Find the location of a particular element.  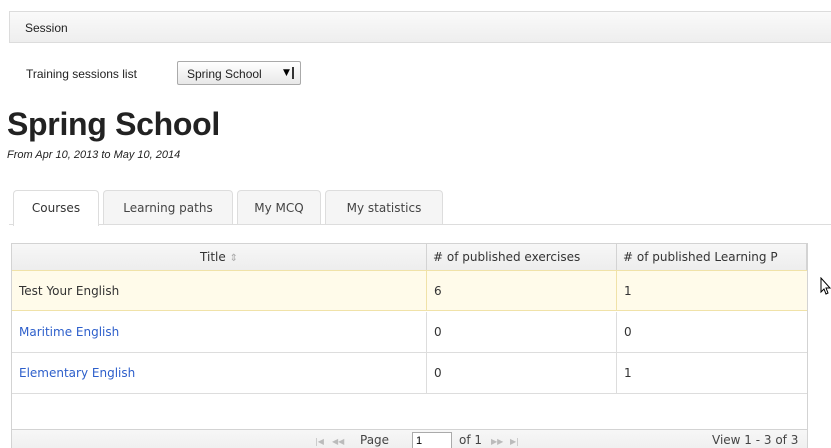

table-row: Test Your English 6 1 is located at coordinates (409, 290).